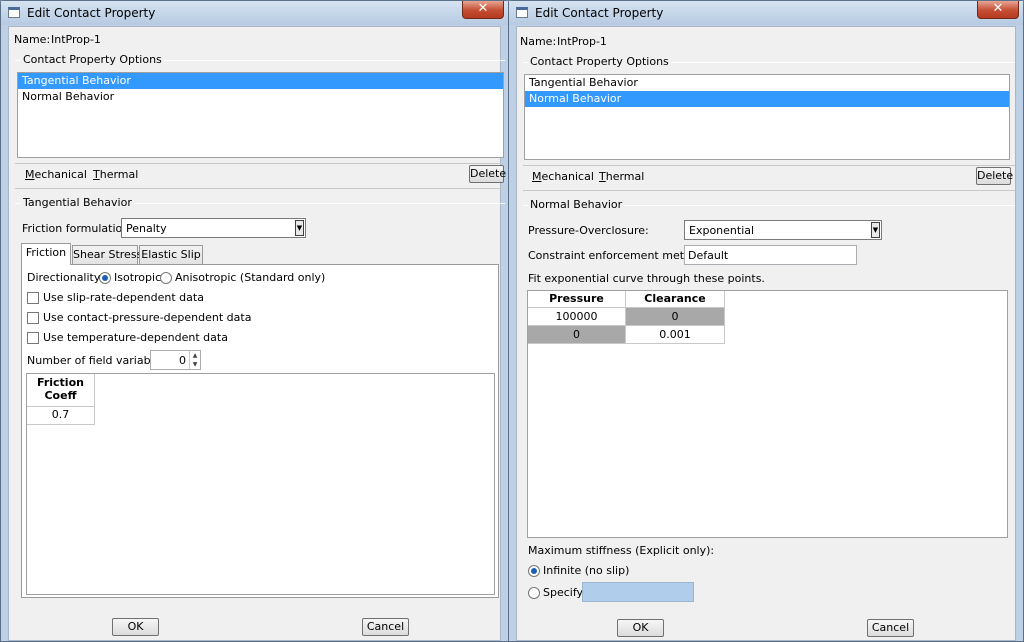 Image resolution: width=1024 pixels, height=642 pixels. What do you see at coordinates (65, 277) in the screenshot?
I see `directionality-label: Directionality:` at bounding box center [65, 277].